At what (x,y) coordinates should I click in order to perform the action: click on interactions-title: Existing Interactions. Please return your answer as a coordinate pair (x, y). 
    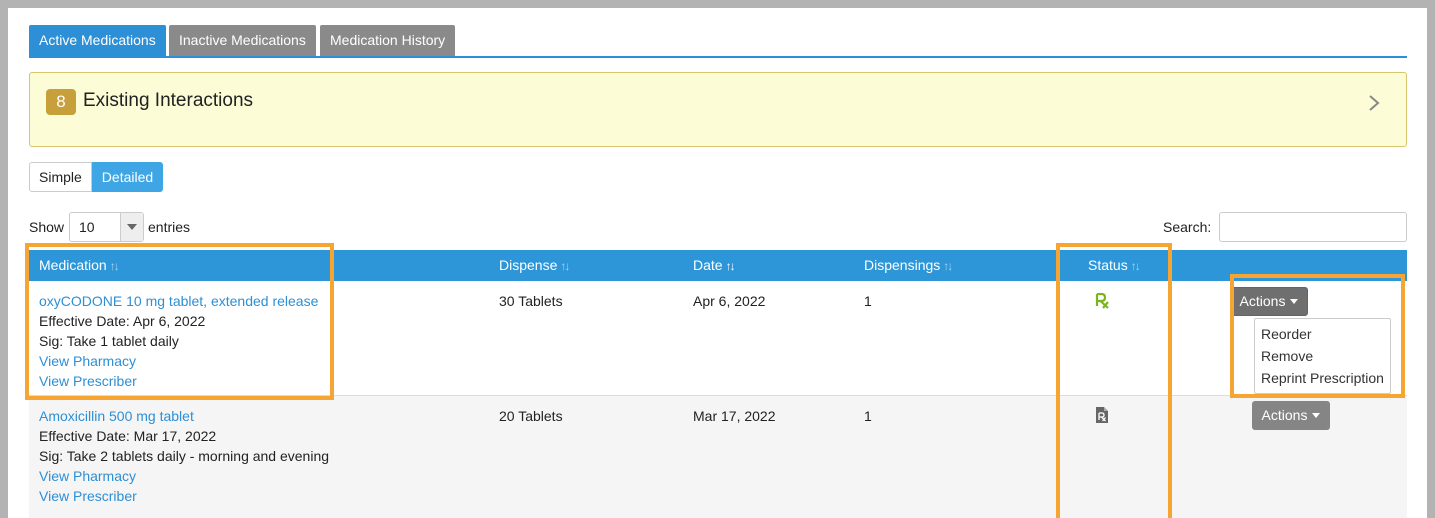
    Looking at the image, I should click on (168, 100).